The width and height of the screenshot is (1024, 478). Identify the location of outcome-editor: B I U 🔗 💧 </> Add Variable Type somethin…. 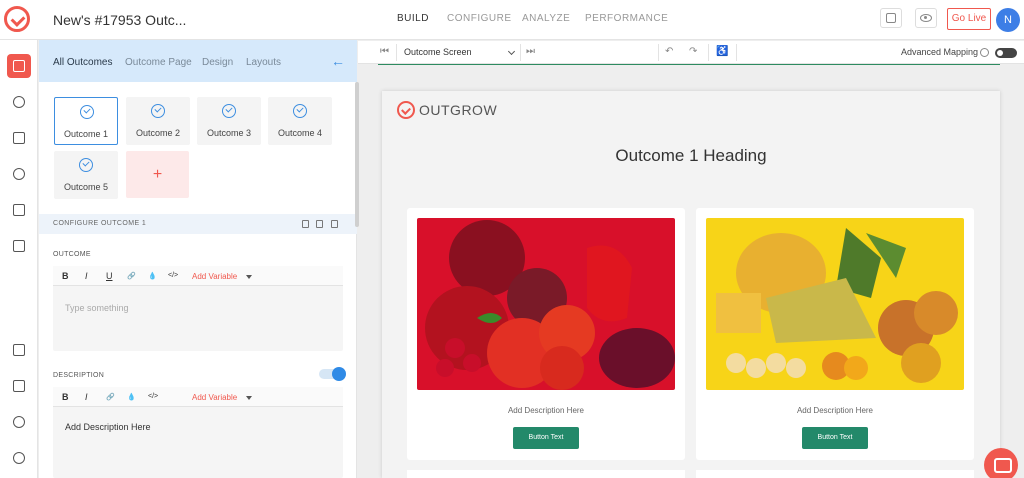
(198, 308).